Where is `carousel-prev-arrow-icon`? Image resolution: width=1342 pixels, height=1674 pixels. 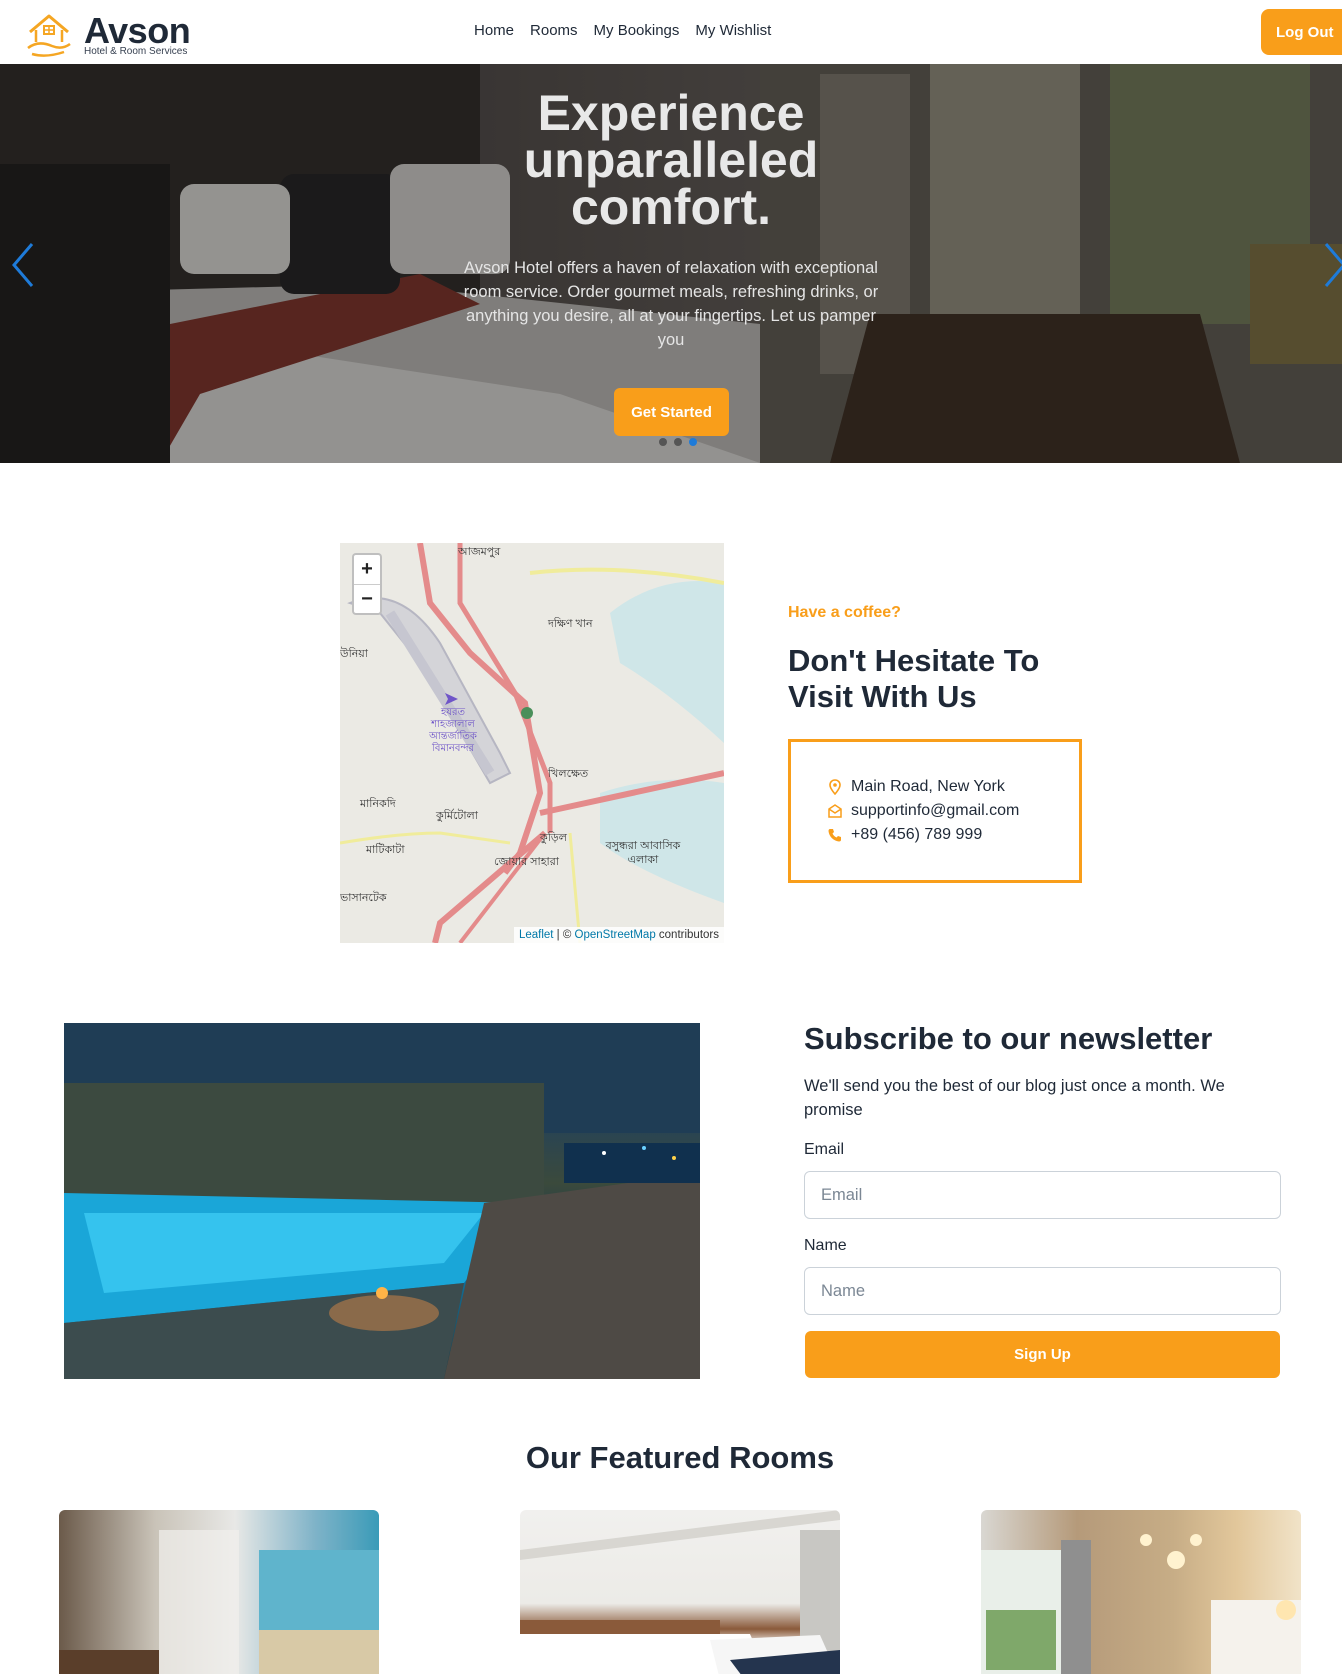 carousel-prev-arrow-icon is located at coordinates (23, 265).